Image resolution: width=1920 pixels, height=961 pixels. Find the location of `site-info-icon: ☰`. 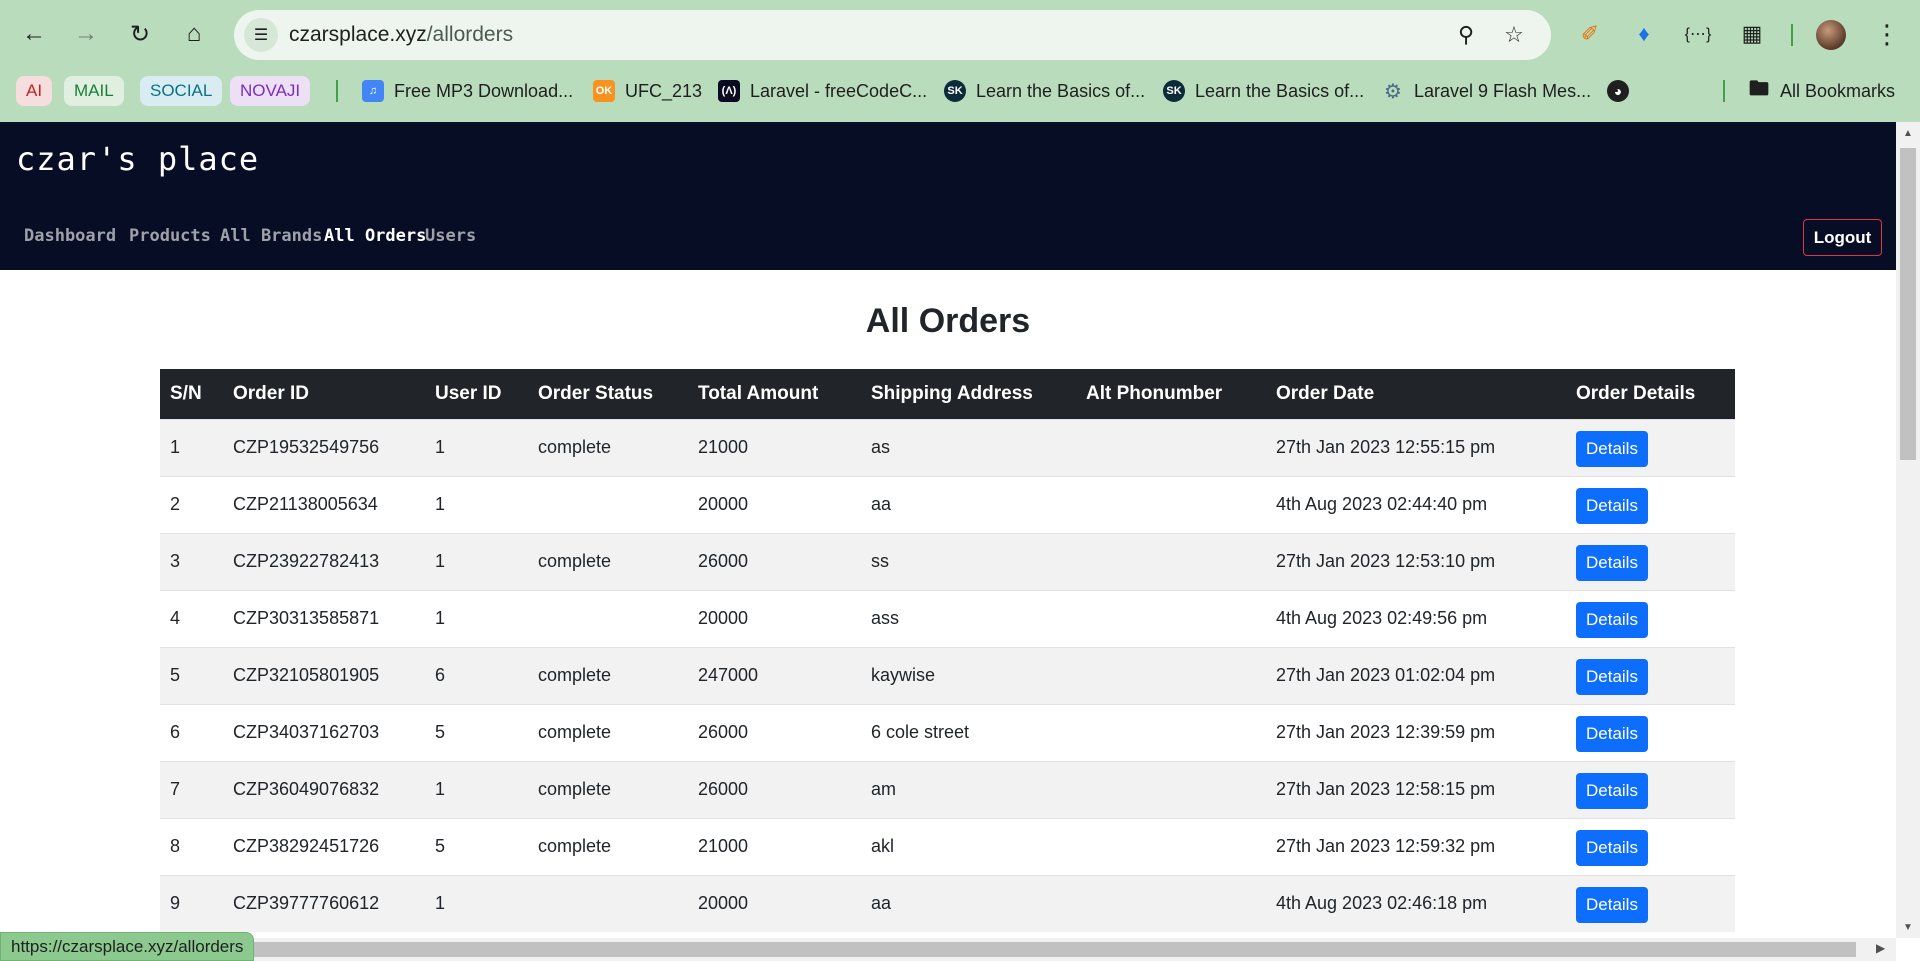

site-info-icon: ☰ is located at coordinates (261, 35).